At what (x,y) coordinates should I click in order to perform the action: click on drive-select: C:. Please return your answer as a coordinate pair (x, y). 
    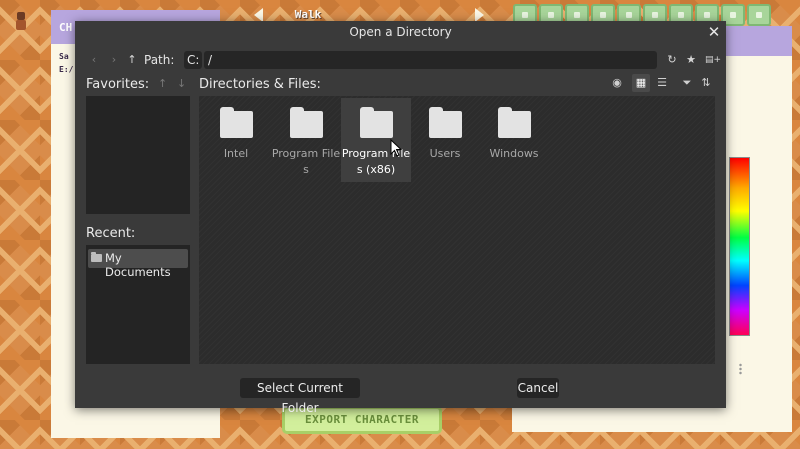
    Looking at the image, I should click on (193, 60).